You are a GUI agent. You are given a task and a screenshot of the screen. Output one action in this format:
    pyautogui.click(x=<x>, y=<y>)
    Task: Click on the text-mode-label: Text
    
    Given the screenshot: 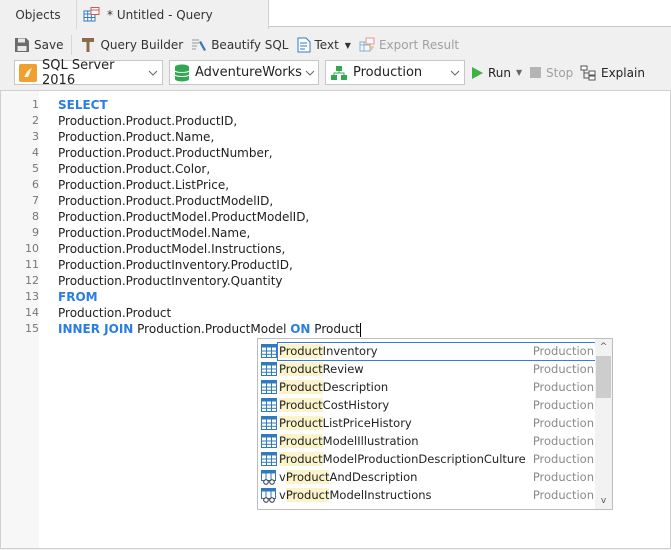 What is the action you would take?
    pyautogui.click(x=326, y=45)
    